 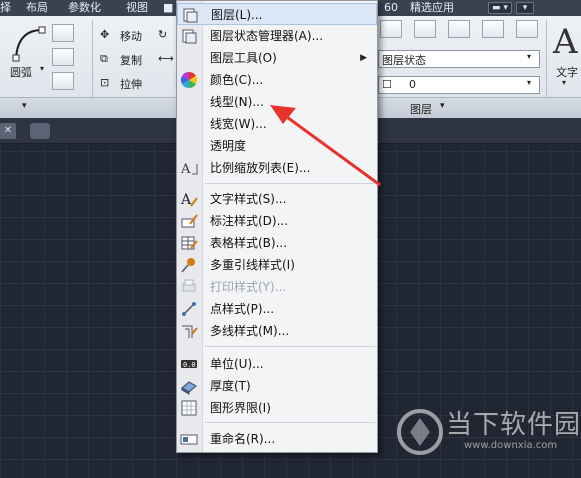 What do you see at coordinates (459, 85) in the screenshot?
I see `current-layer-select: ☐ 0 ▾` at bounding box center [459, 85].